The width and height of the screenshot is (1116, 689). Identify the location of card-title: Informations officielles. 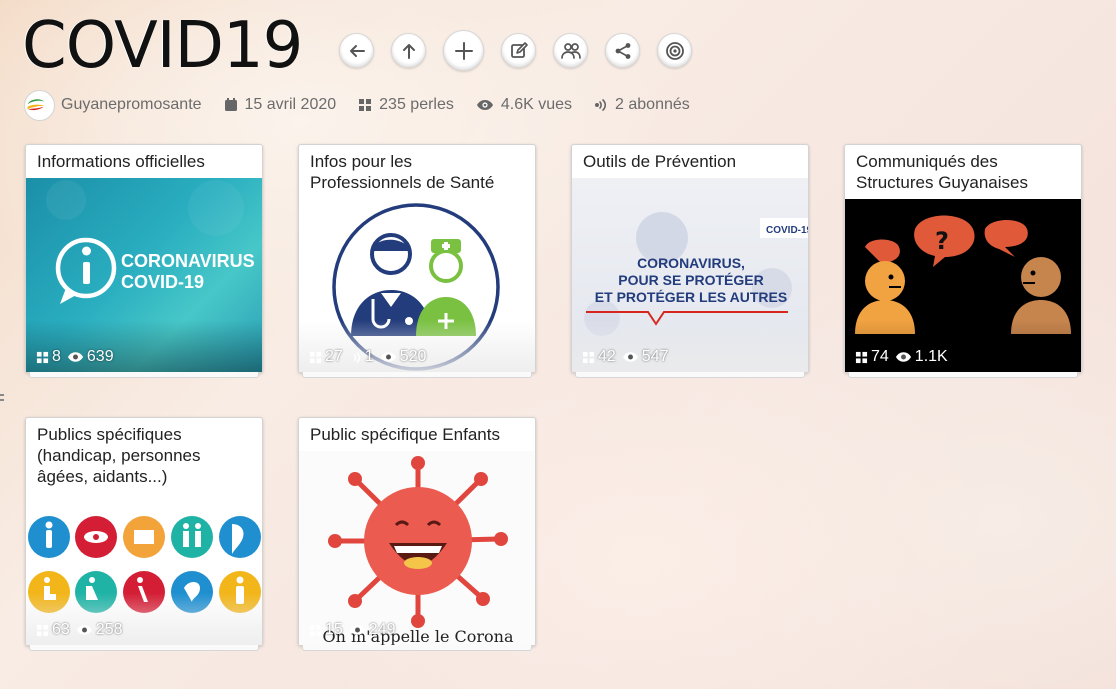
(121, 161).